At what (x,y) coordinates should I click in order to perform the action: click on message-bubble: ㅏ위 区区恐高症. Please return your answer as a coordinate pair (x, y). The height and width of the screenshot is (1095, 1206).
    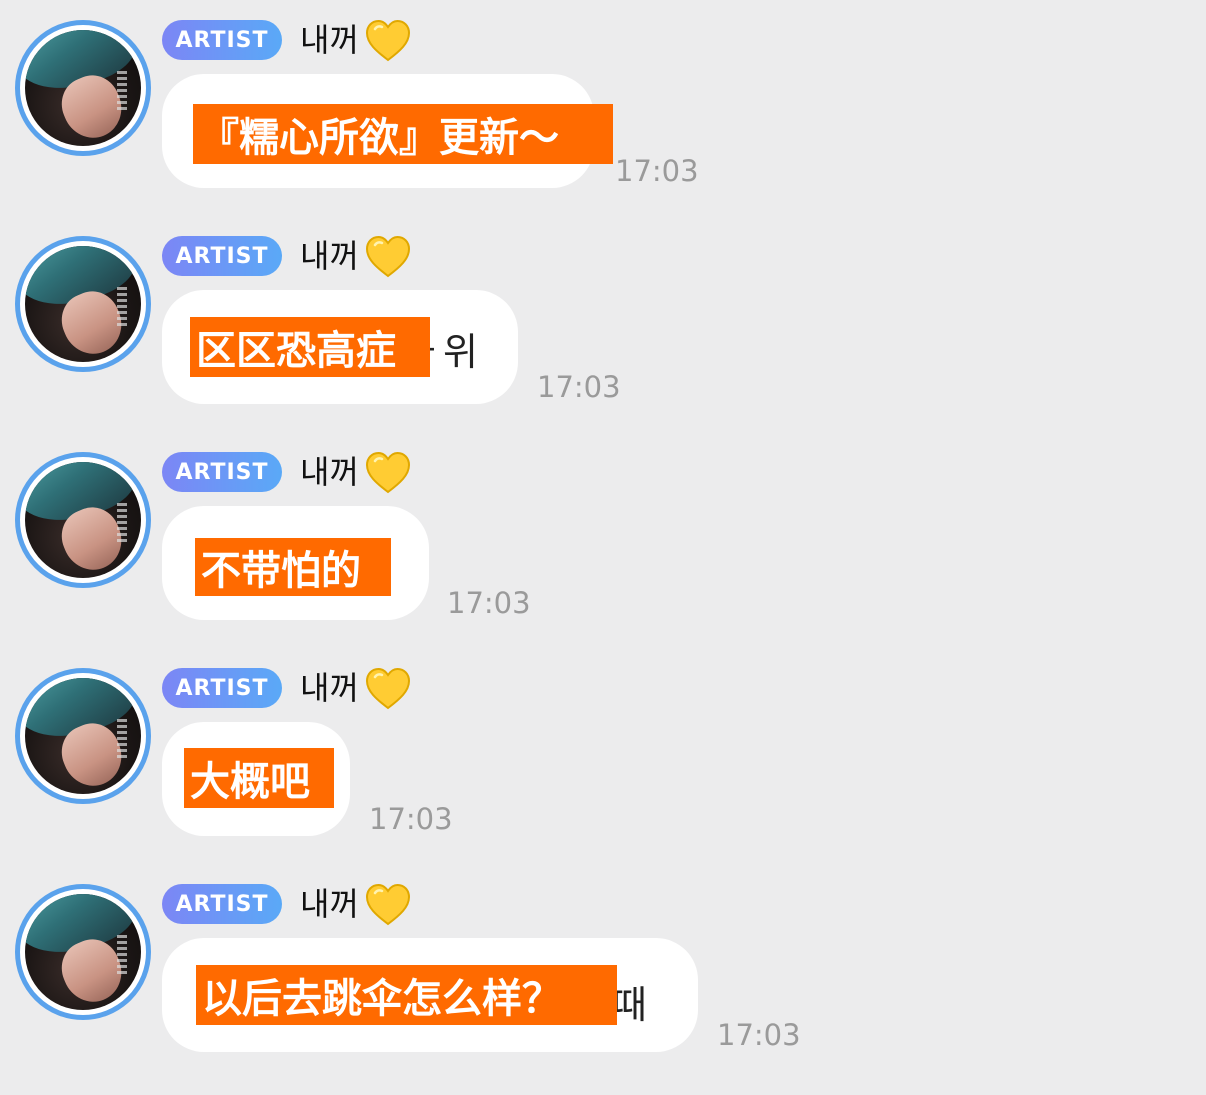
    Looking at the image, I should click on (340, 347).